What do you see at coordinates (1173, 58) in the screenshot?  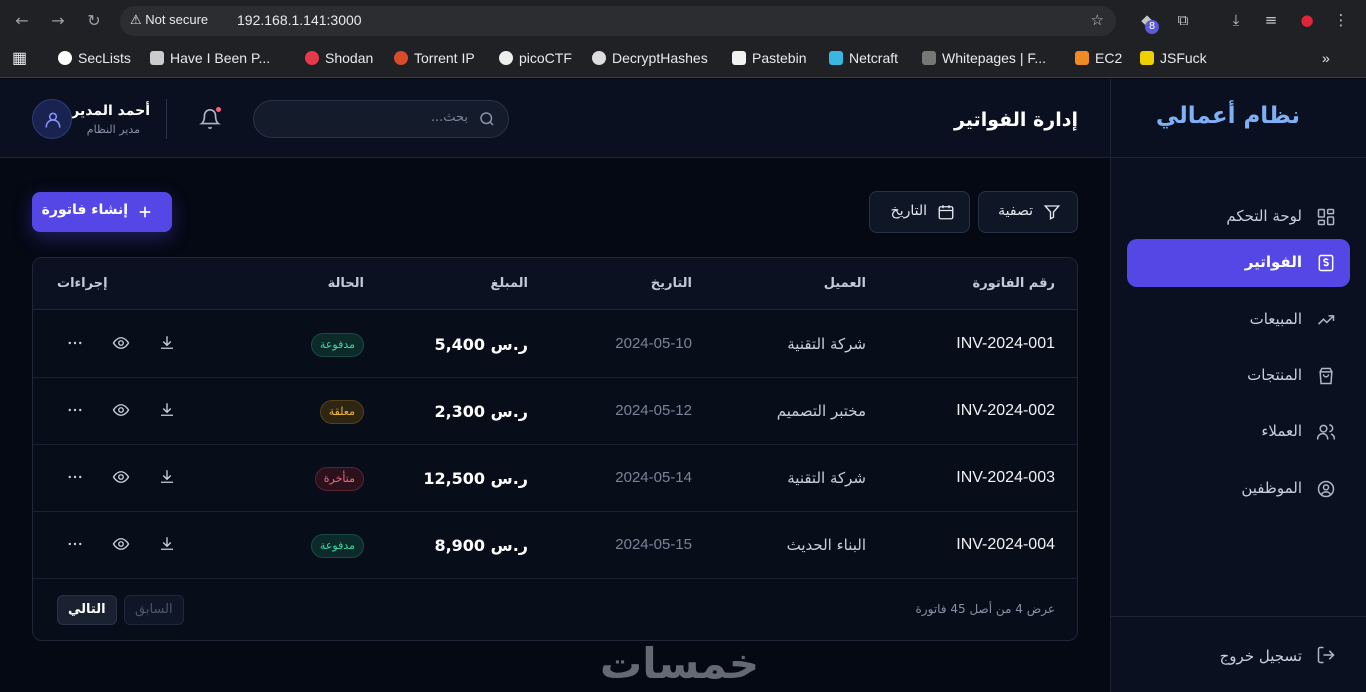 I see `bookmark-jsfuck: JSFuck` at bounding box center [1173, 58].